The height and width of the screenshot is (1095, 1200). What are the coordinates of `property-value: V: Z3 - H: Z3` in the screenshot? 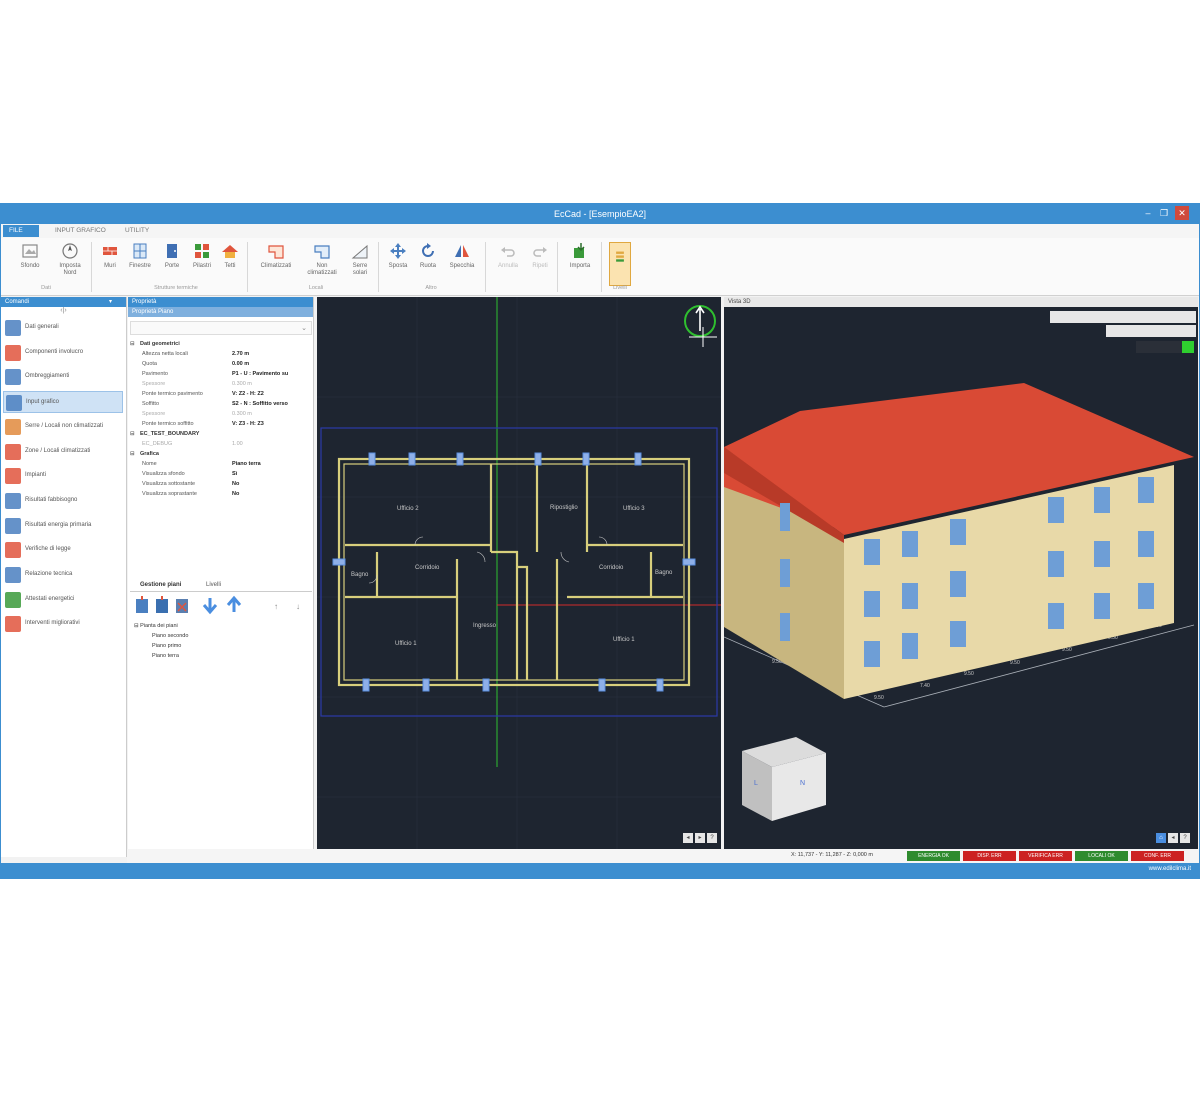 It's located at (248, 424).